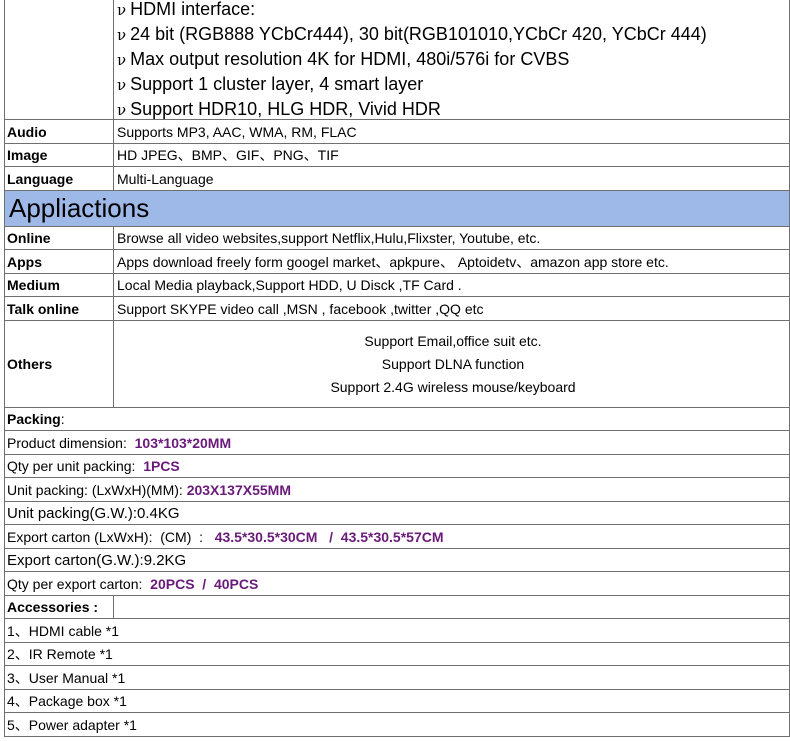 This screenshot has width=790, height=741. What do you see at coordinates (397, 607) in the screenshot?
I see `accessories-title-row: Accessories :` at bounding box center [397, 607].